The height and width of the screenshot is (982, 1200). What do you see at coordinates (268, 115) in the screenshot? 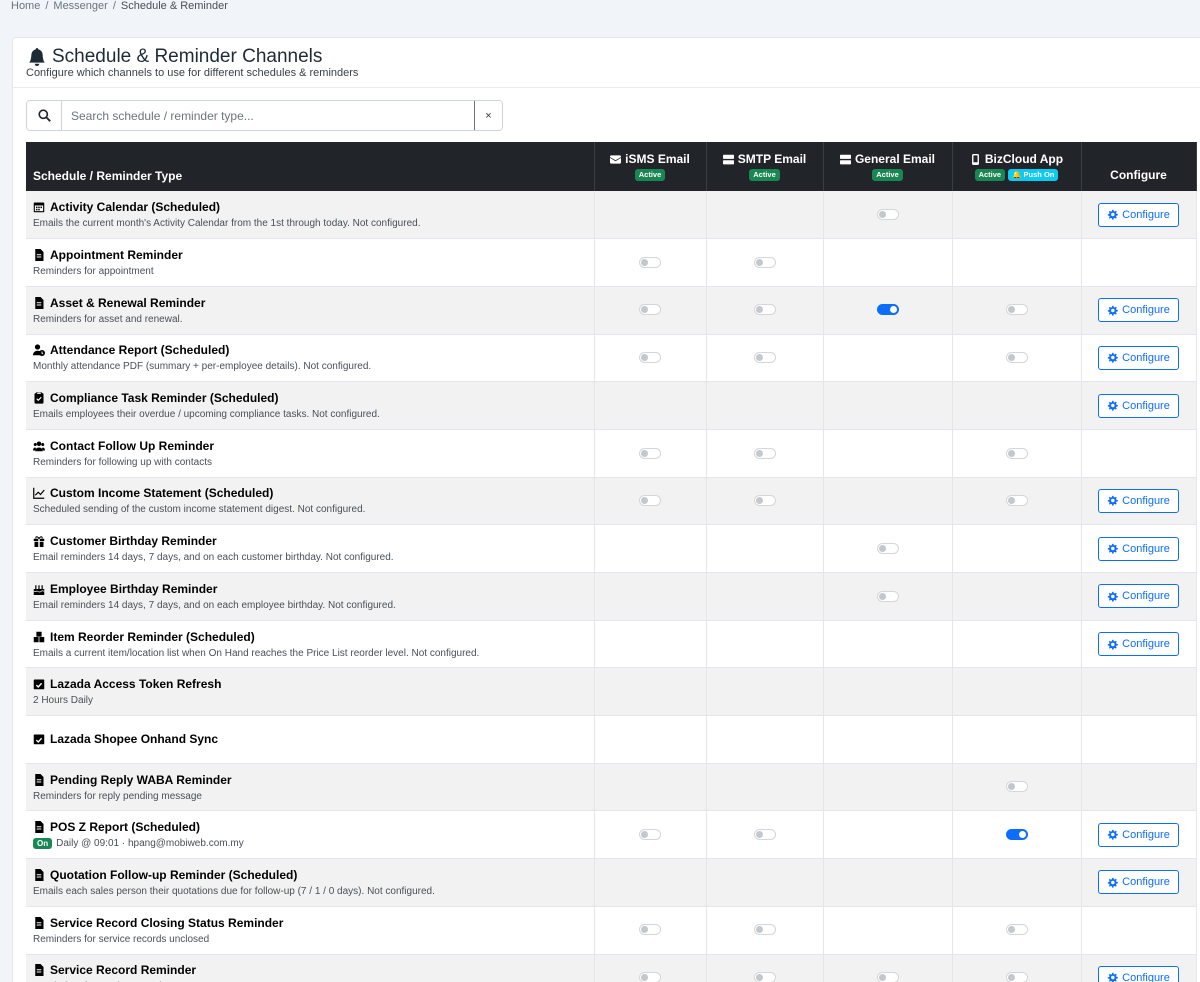
I see `search-input` at bounding box center [268, 115].